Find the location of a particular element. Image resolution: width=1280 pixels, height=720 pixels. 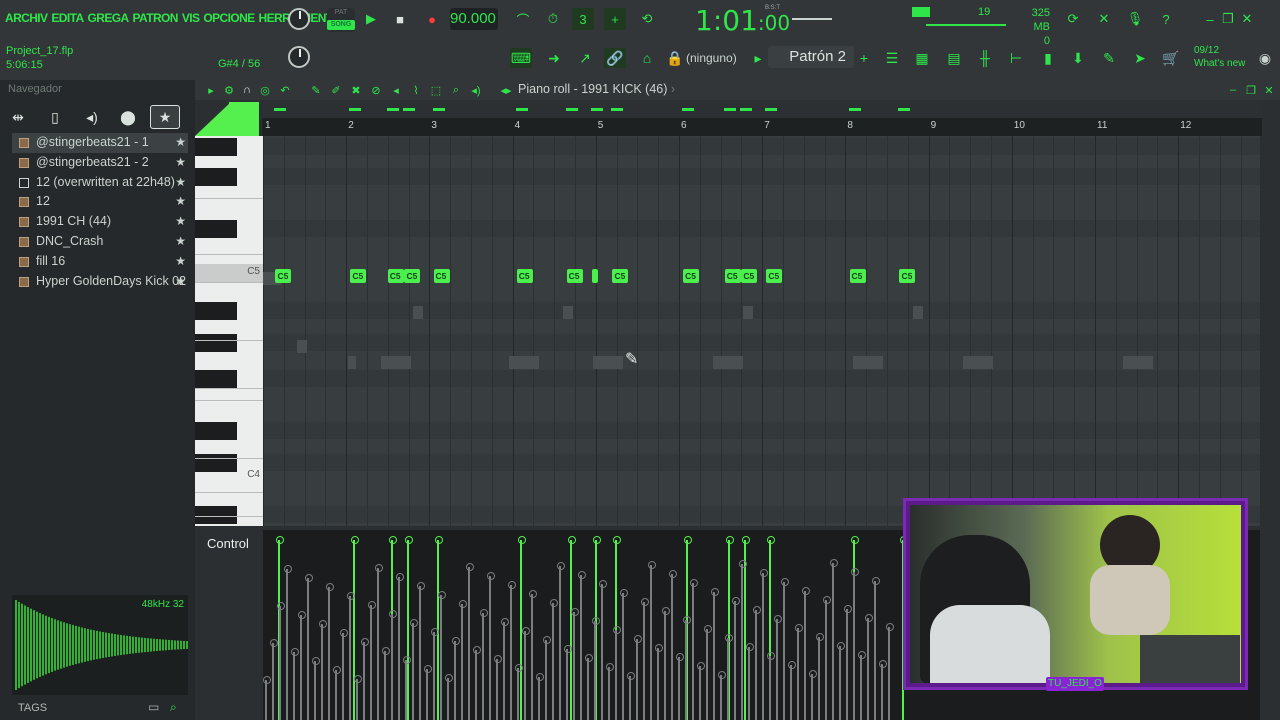

news-panel: 09/12 What's new is located at coordinates (1219, 57).